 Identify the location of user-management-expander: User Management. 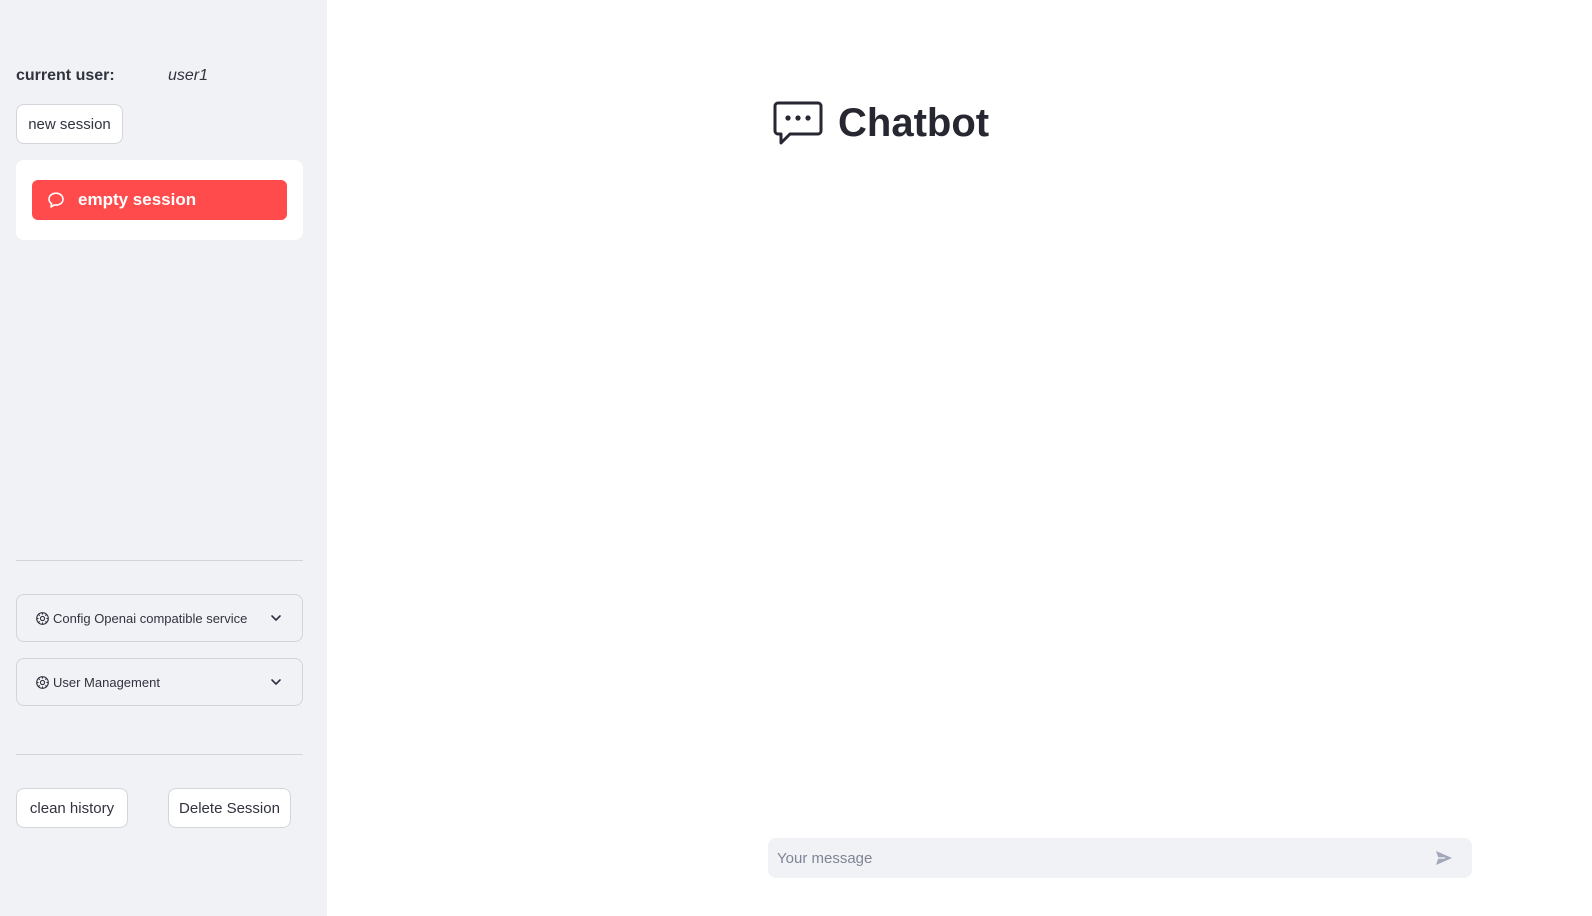
(159, 682).